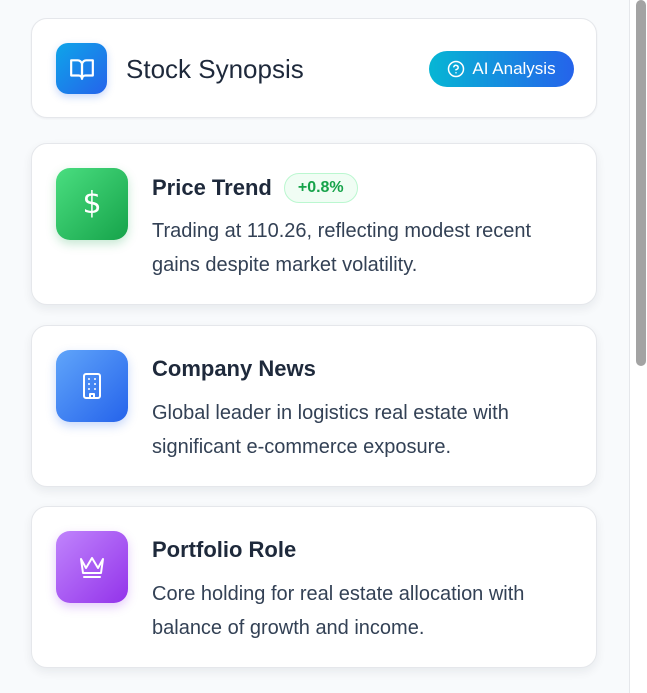 This screenshot has height=693, width=647. Describe the element at coordinates (212, 187) in the screenshot. I see `card-title: Price Trend` at that location.